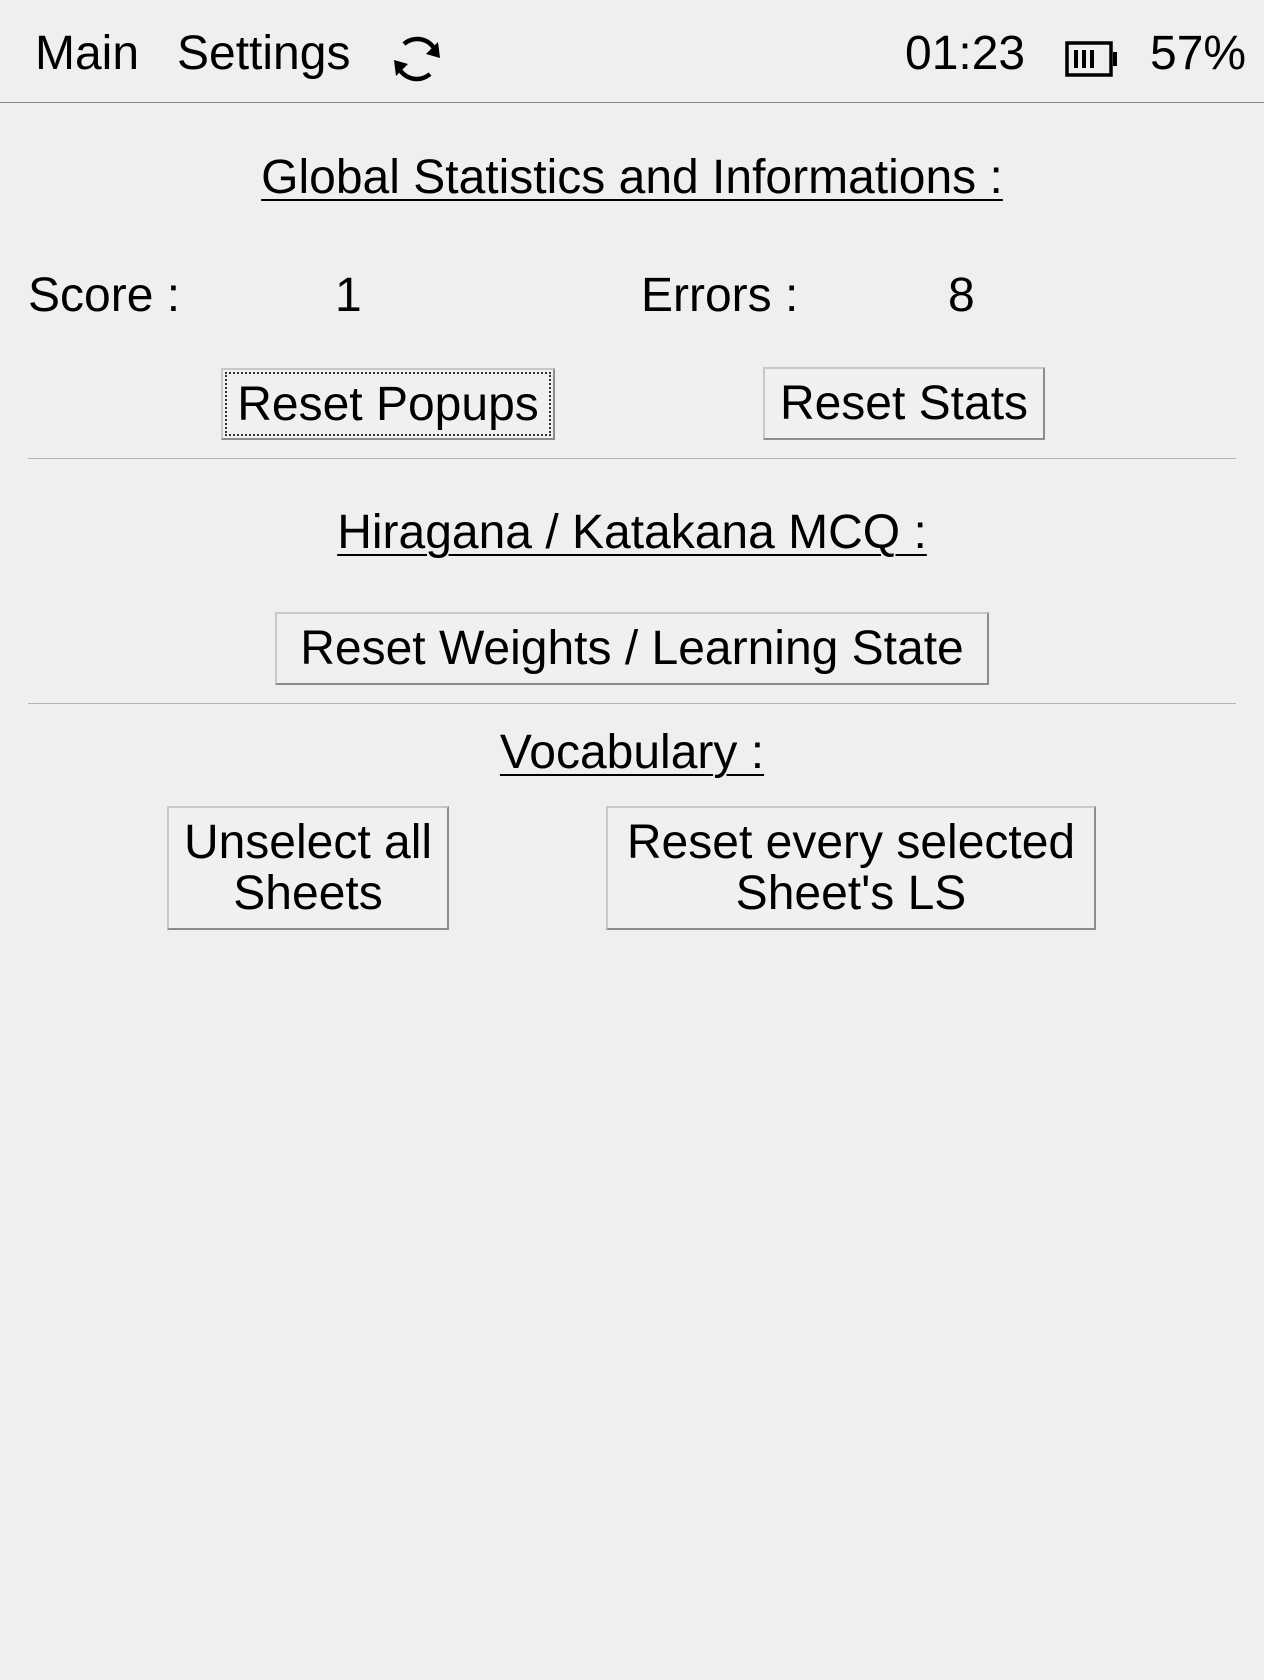 The image size is (1264, 1680). I want to click on errors-value: 8, so click(961, 295).